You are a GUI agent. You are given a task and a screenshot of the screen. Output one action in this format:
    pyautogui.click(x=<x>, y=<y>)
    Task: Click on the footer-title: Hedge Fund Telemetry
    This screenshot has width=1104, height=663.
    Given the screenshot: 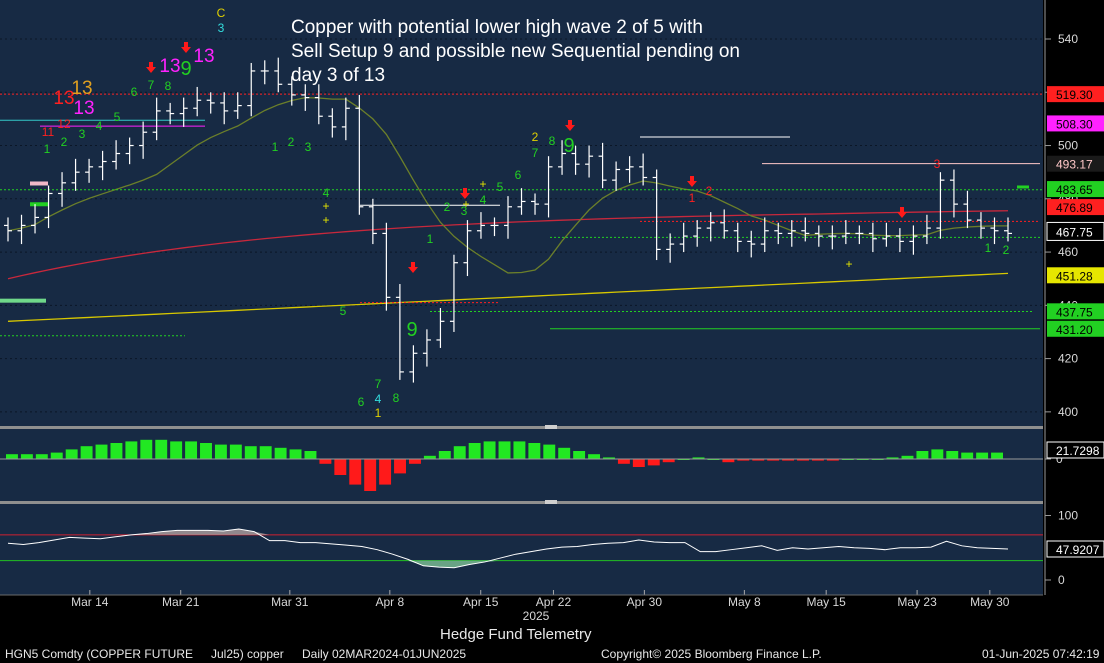 What is the action you would take?
    pyautogui.click(x=516, y=634)
    